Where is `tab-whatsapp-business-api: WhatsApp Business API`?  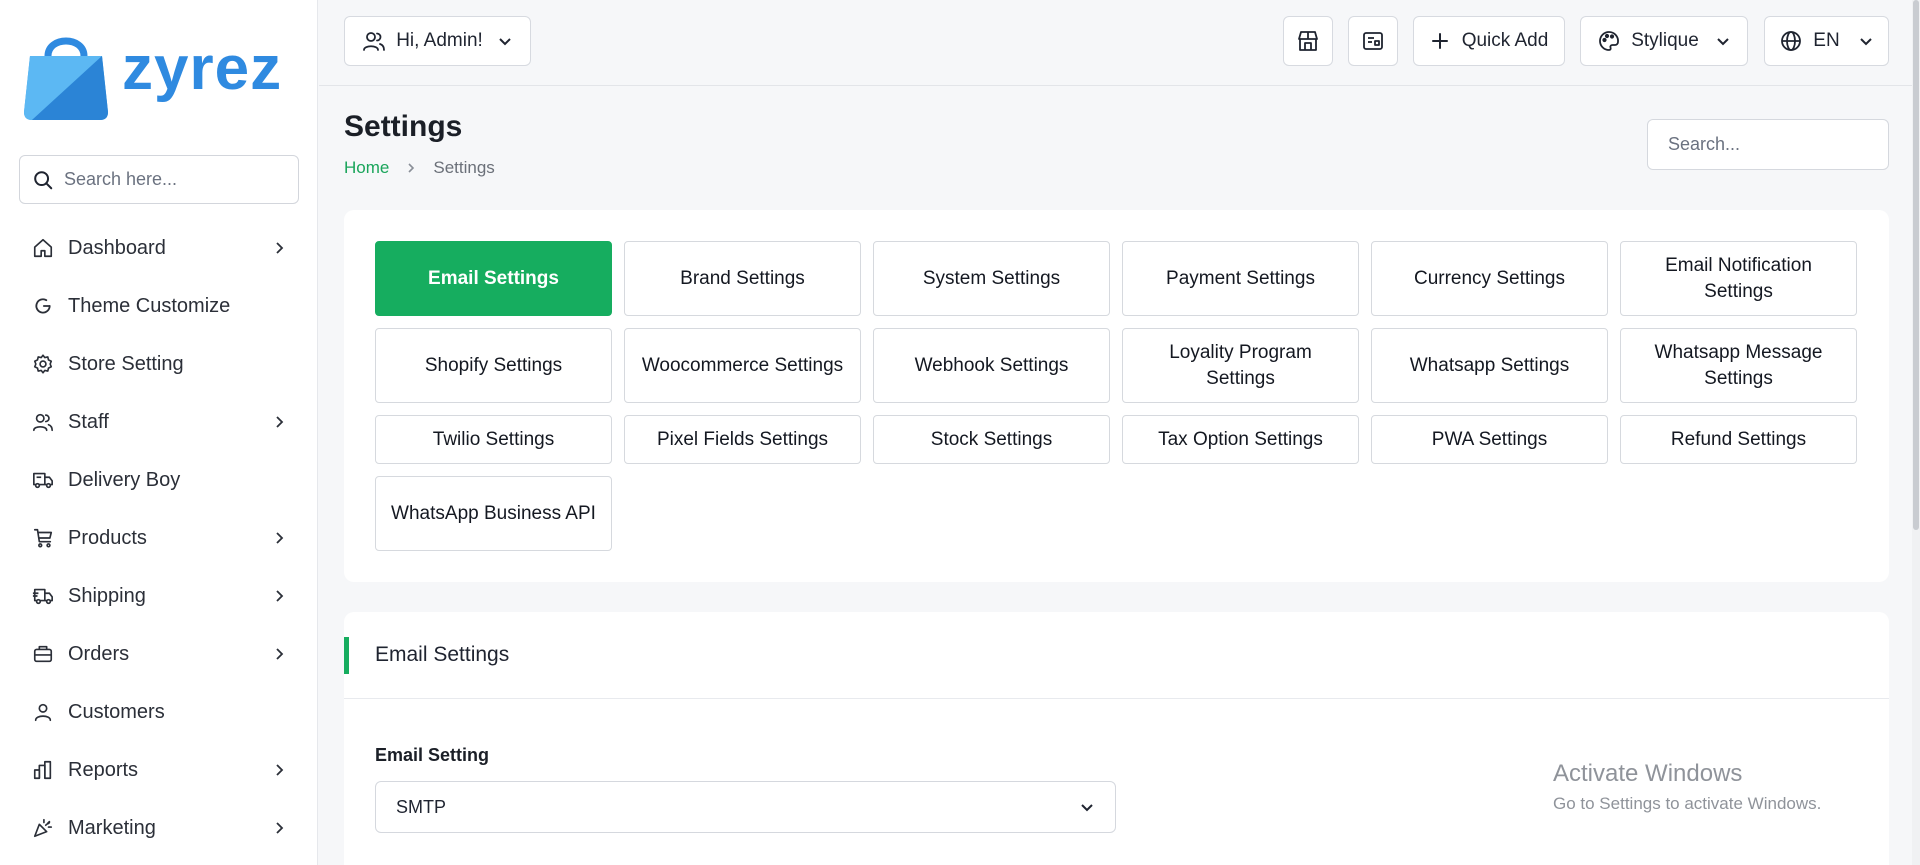
tab-whatsapp-business-api: WhatsApp Business API is located at coordinates (493, 513).